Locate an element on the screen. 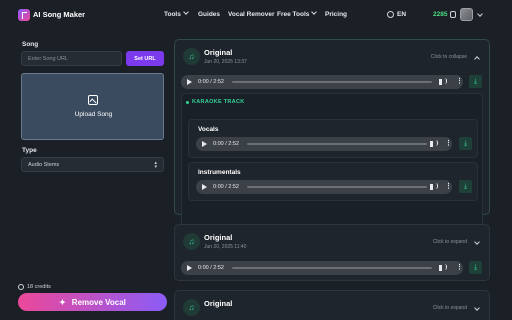 This screenshot has height=320, width=512. credits-cost: 18 credits is located at coordinates (39, 287).